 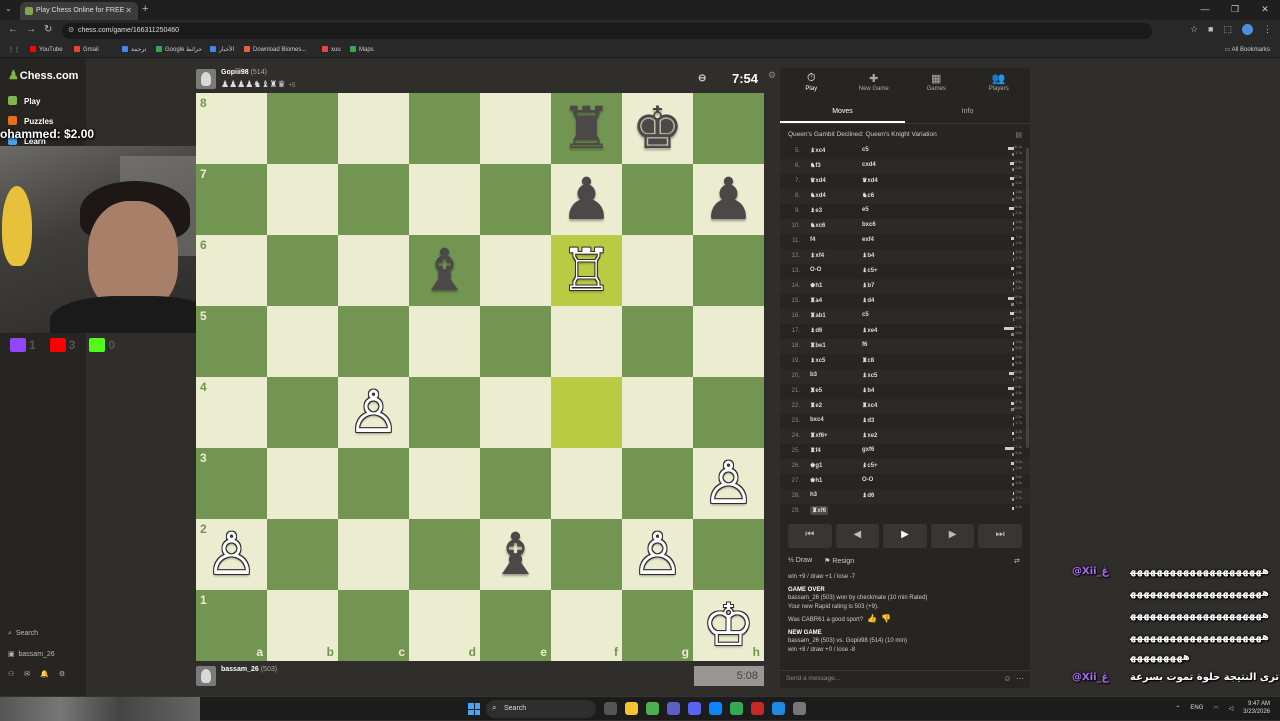 I want to click on square-g7, so click(x=657, y=199).